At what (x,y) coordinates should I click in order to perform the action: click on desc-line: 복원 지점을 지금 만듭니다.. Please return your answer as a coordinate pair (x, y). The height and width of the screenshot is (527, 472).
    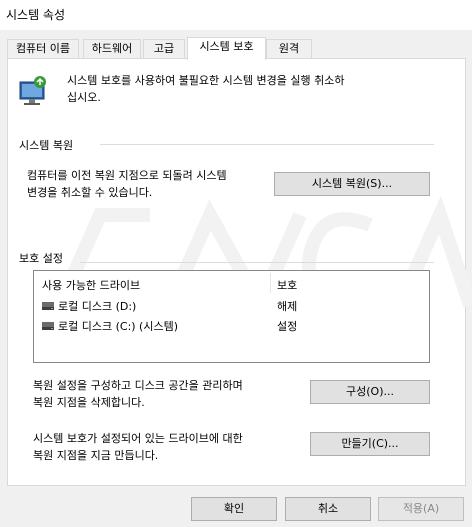
    Looking at the image, I should click on (96, 455).